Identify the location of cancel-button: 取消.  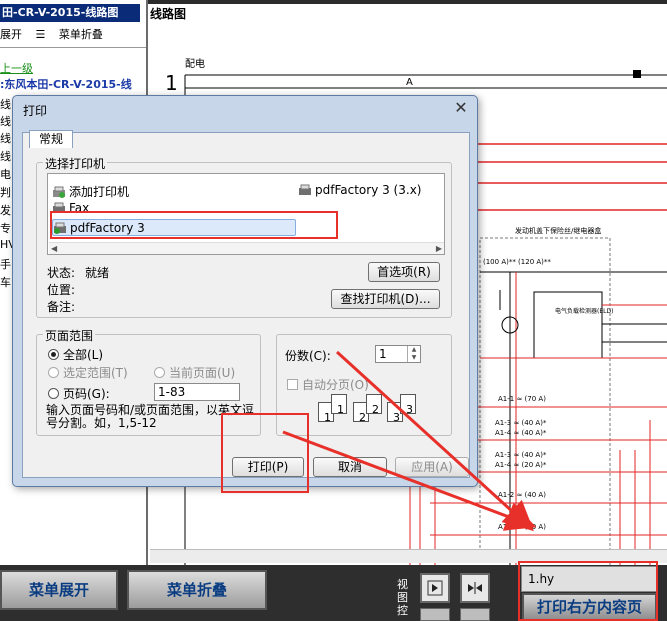
(350, 467).